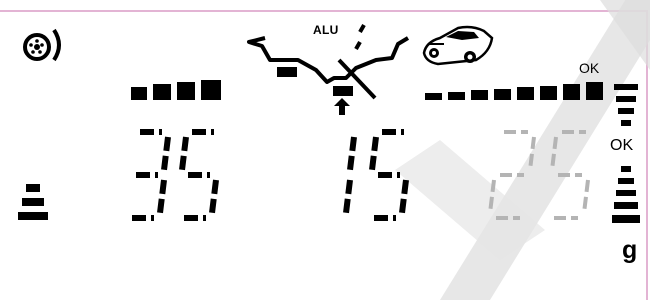 This screenshot has height=302, width=650. I want to click on unit-label: g, so click(630, 250).